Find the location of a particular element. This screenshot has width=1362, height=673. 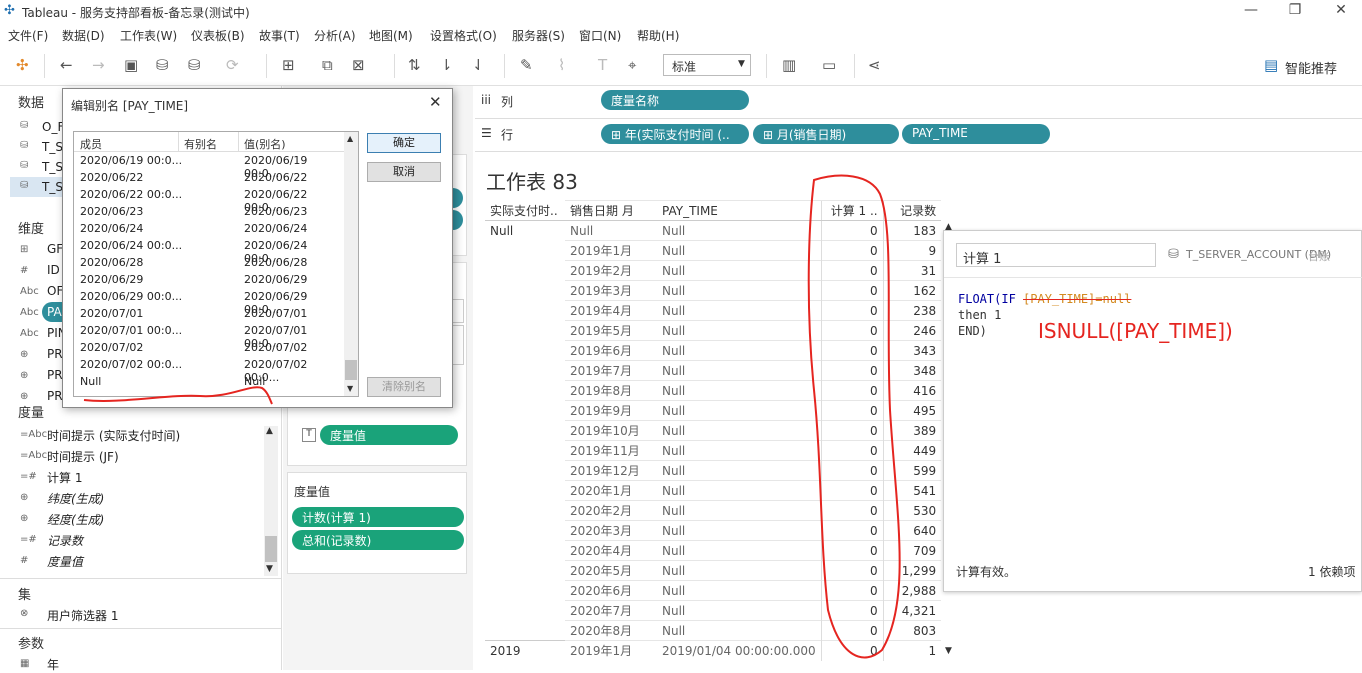

dimension-item: OF is located at coordinates (55, 291).